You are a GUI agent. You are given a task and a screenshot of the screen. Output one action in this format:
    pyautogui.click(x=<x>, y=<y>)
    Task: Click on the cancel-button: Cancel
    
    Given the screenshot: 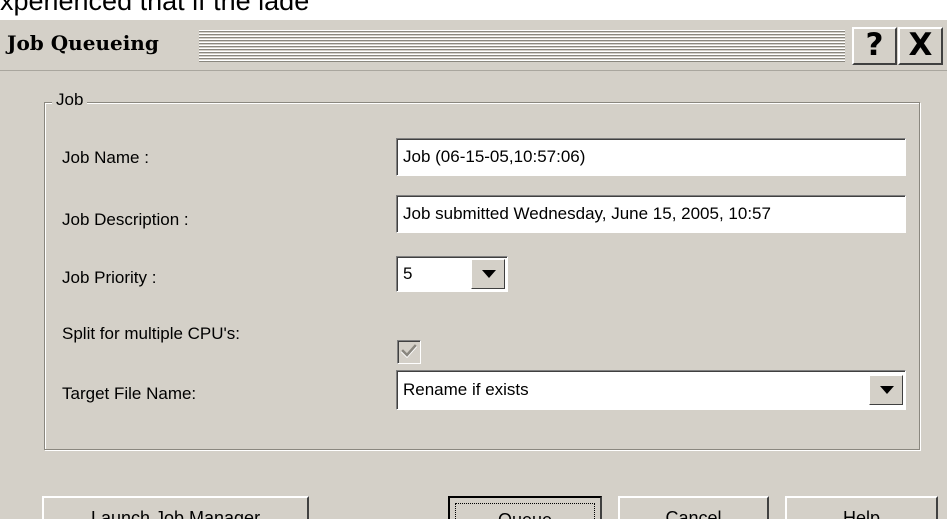 What is the action you would take?
    pyautogui.click(x=693, y=507)
    